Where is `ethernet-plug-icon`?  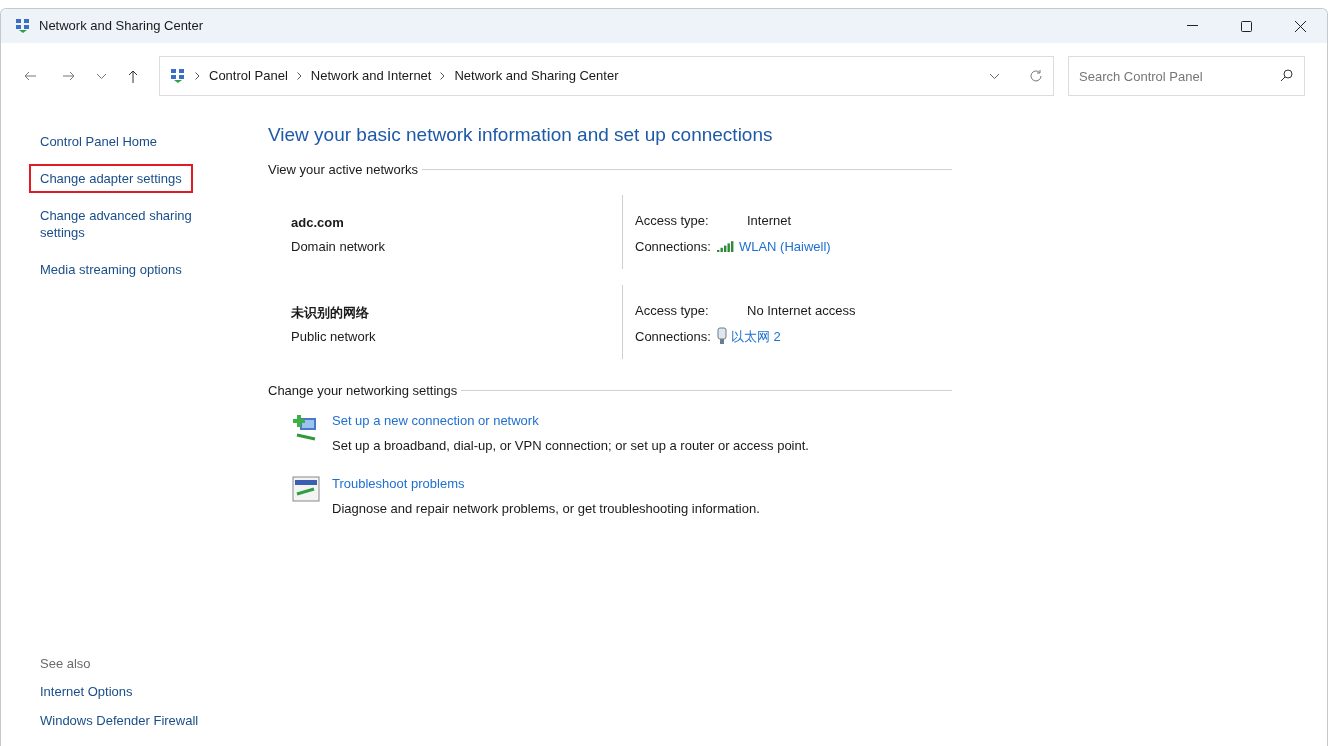
ethernet-plug-icon is located at coordinates (721, 336).